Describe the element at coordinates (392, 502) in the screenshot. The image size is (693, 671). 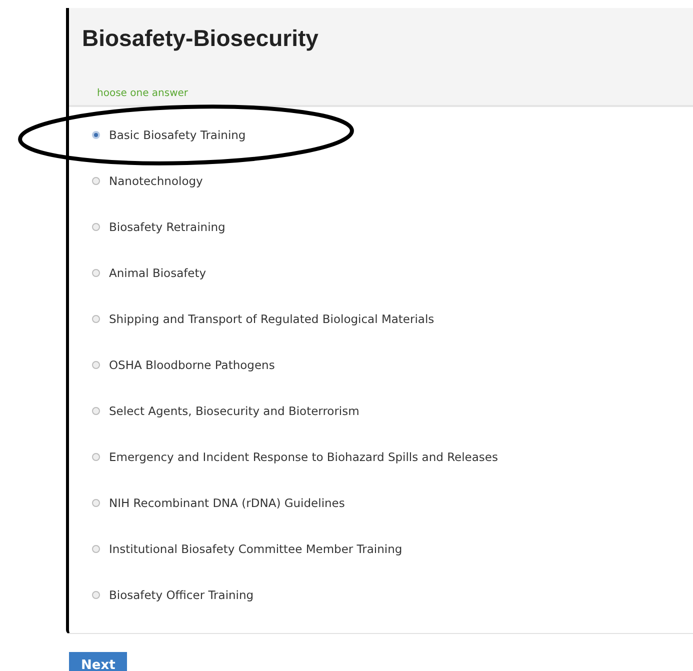
I see `answer-option: NIH Recombinant DNA (rDNA) Guidelines` at that location.